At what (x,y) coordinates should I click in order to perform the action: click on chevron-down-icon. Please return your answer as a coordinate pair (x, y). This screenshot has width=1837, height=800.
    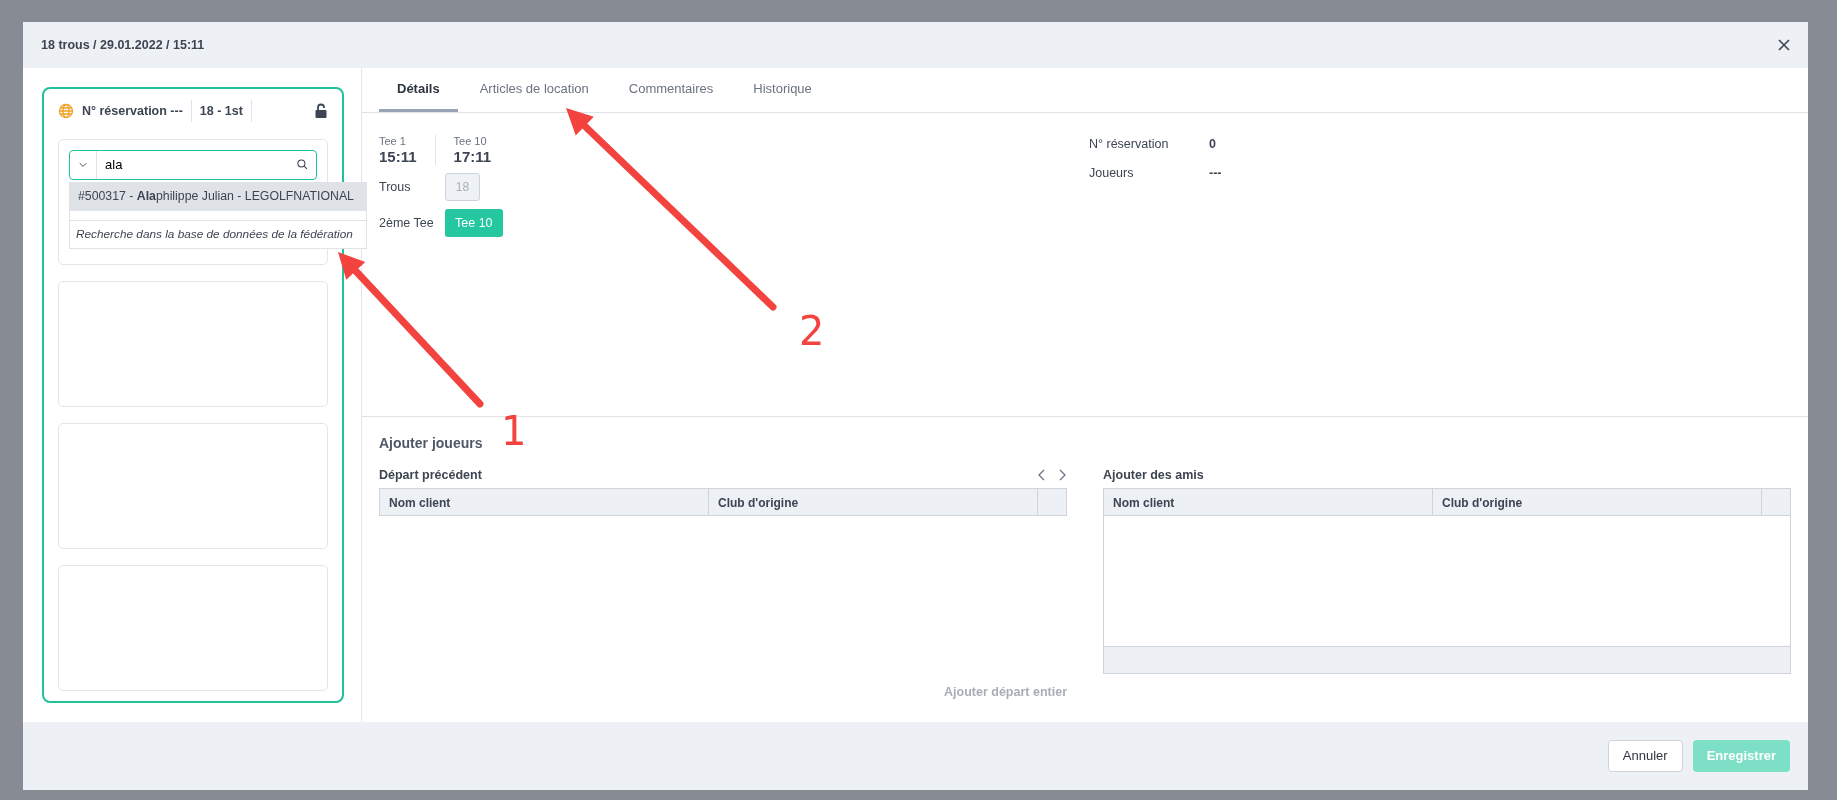
    Looking at the image, I should click on (83, 164).